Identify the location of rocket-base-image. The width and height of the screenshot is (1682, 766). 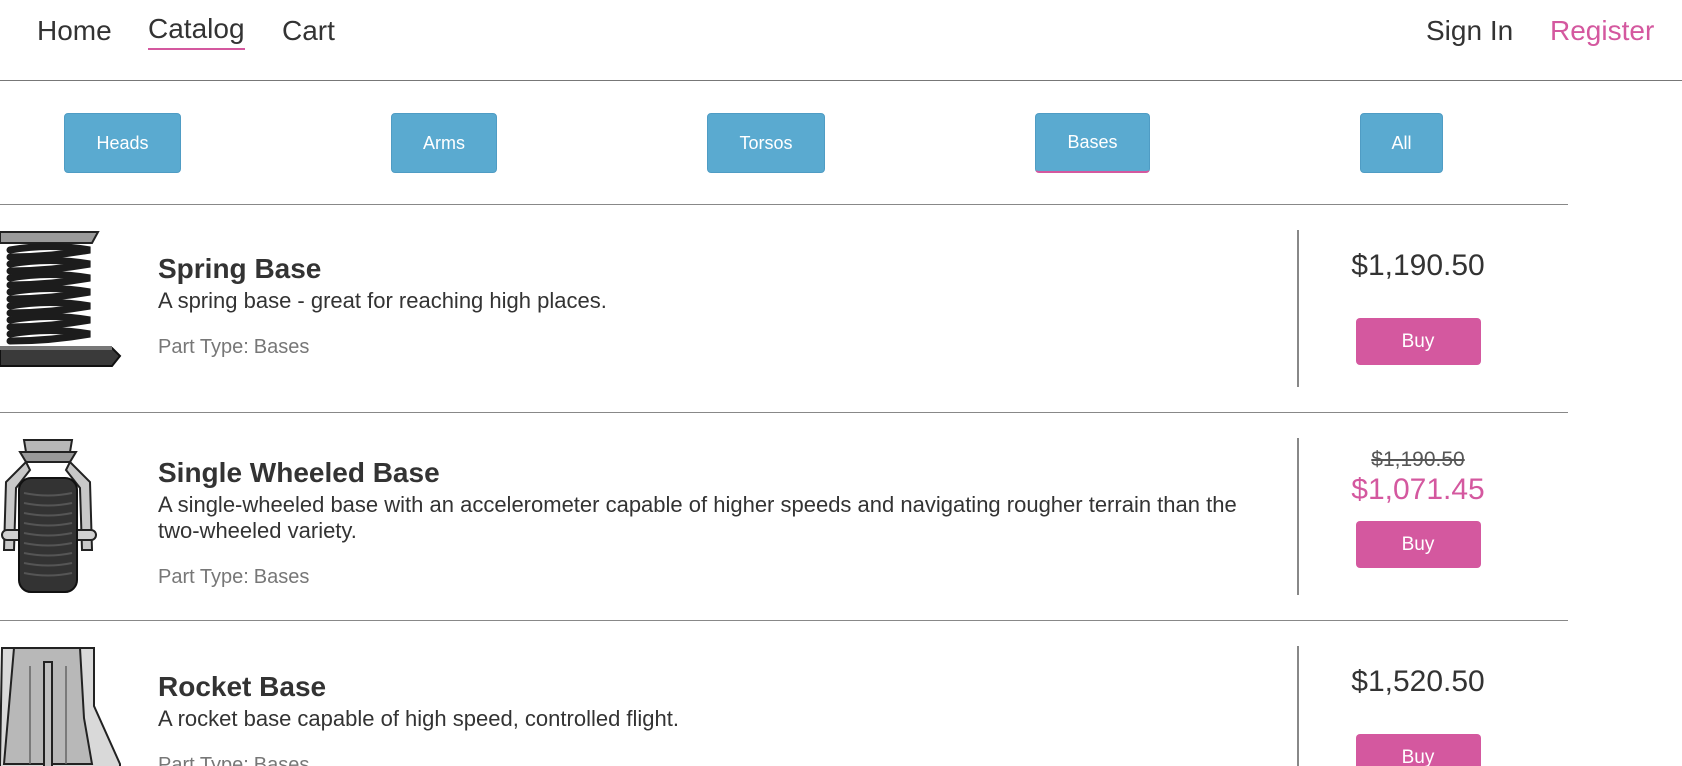
(62, 706).